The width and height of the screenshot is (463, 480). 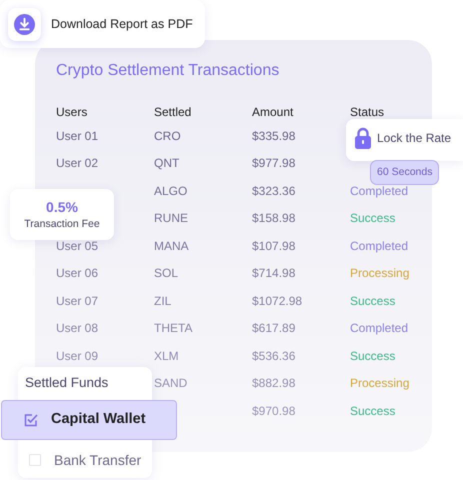 I want to click on table-cell: $1072.98, so click(x=277, y=301).